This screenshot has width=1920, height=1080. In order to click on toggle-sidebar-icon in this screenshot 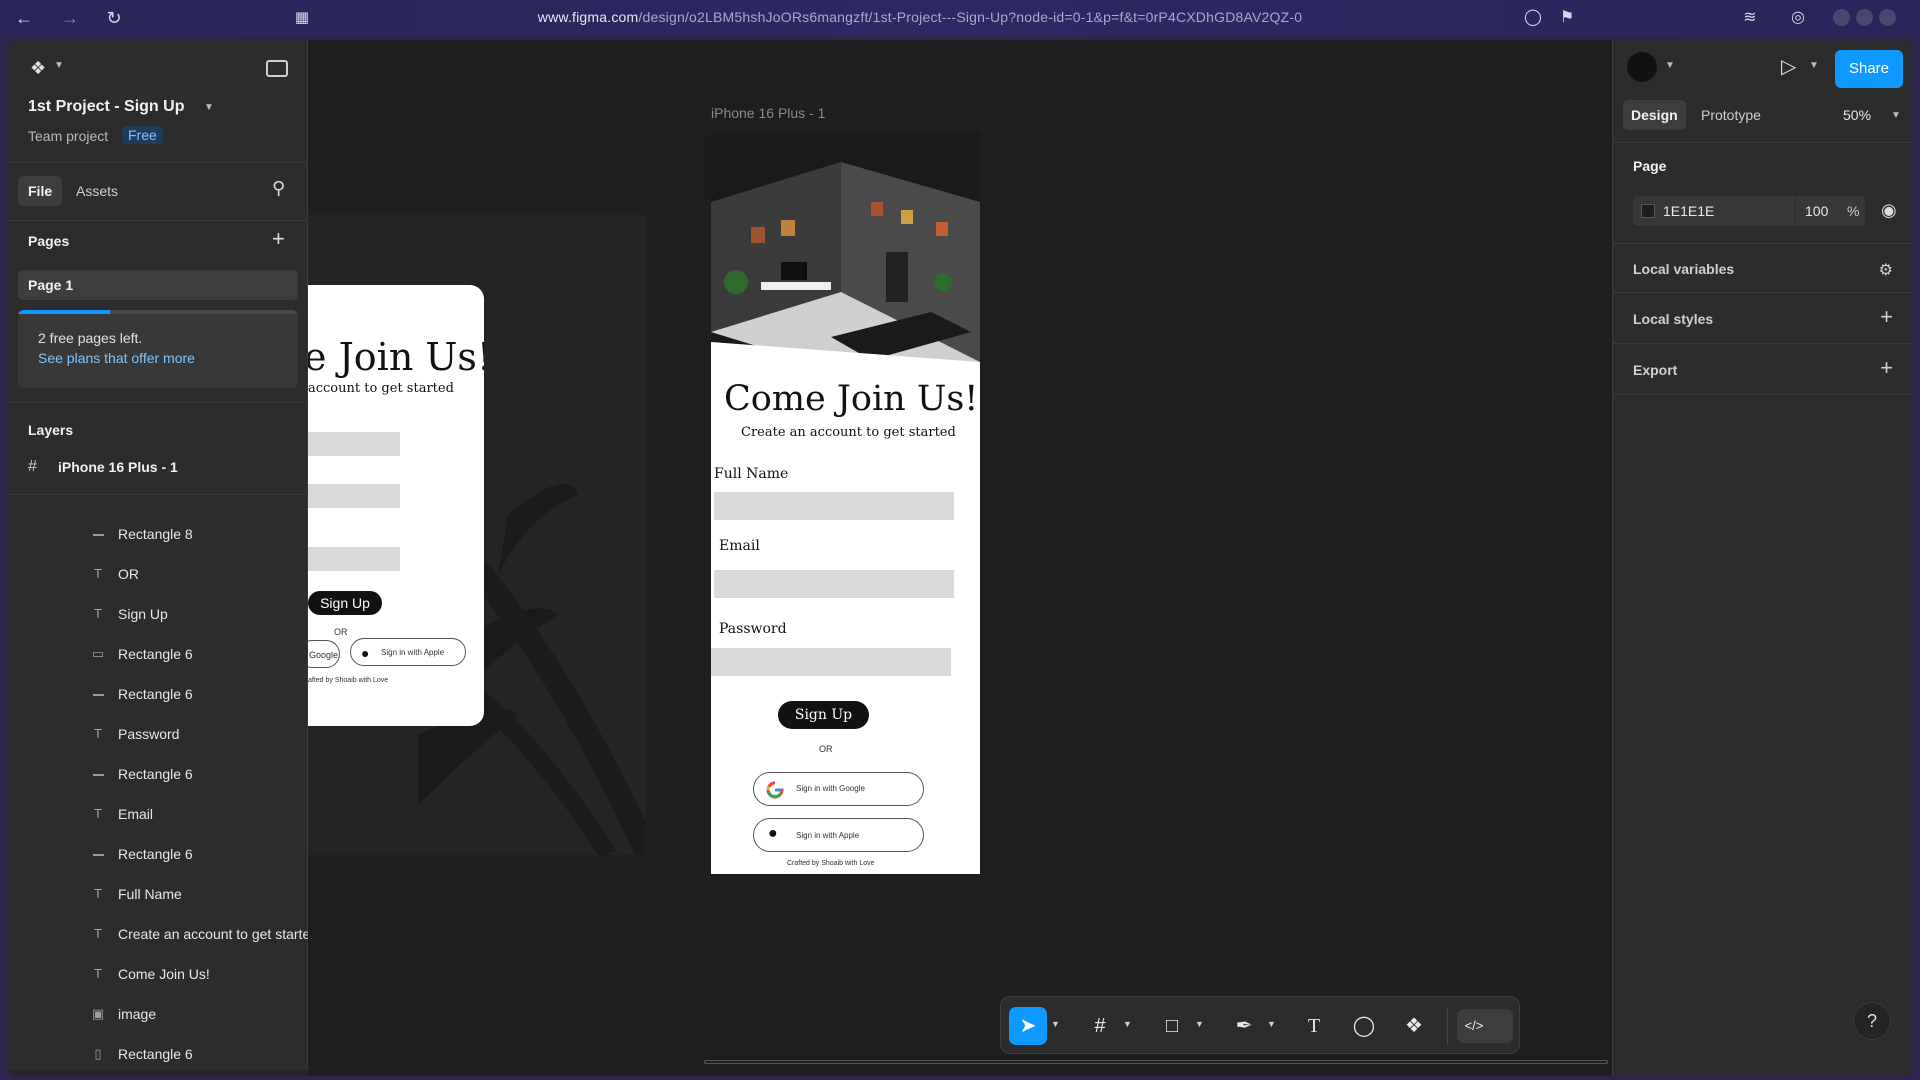, I will do `click(277, 68)`.